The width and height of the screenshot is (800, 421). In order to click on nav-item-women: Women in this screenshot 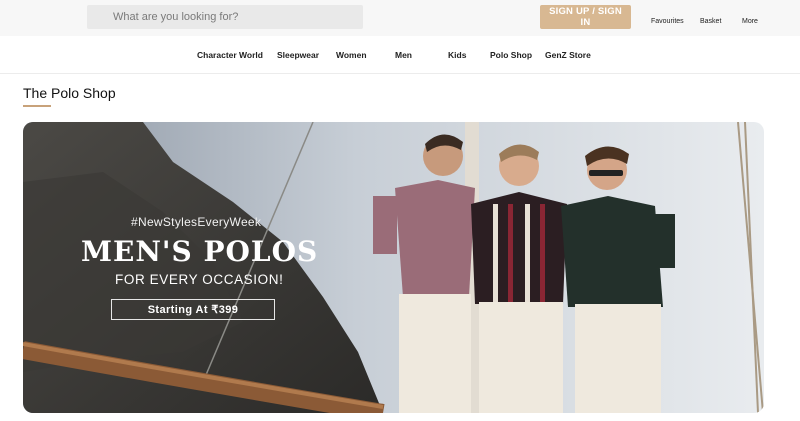, I will do `click(351, 55)`.